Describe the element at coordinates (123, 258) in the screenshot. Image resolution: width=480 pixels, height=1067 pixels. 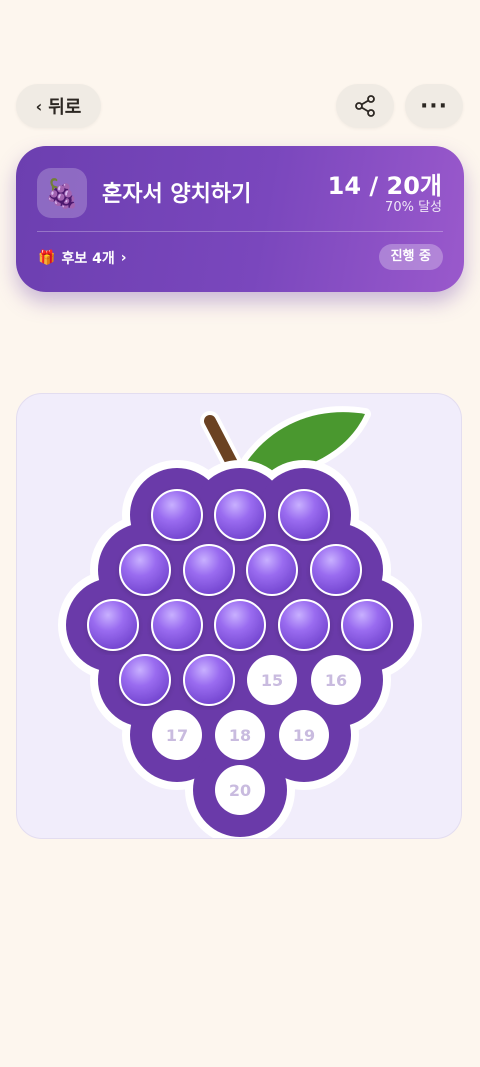
I see `chevron-right-icon: ›` at that location.